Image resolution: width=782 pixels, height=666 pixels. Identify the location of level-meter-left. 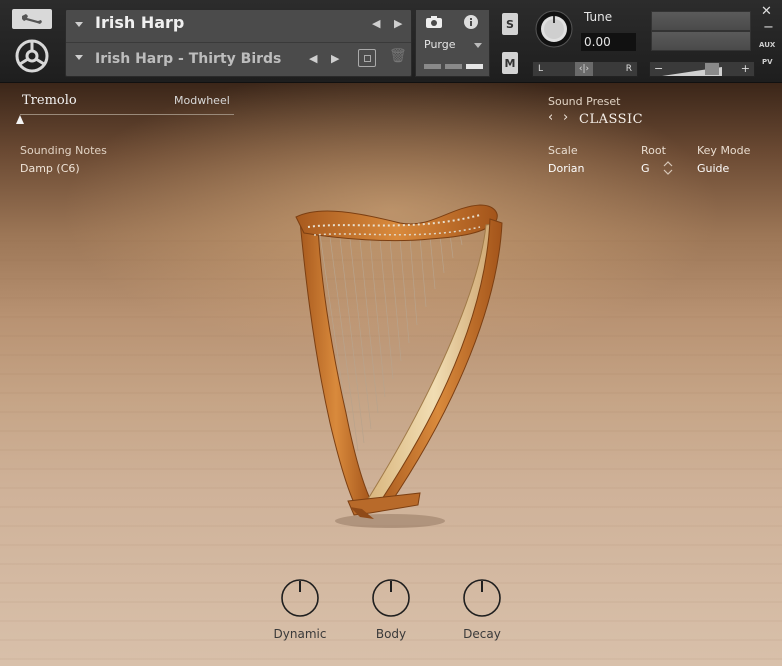
(701, 21).